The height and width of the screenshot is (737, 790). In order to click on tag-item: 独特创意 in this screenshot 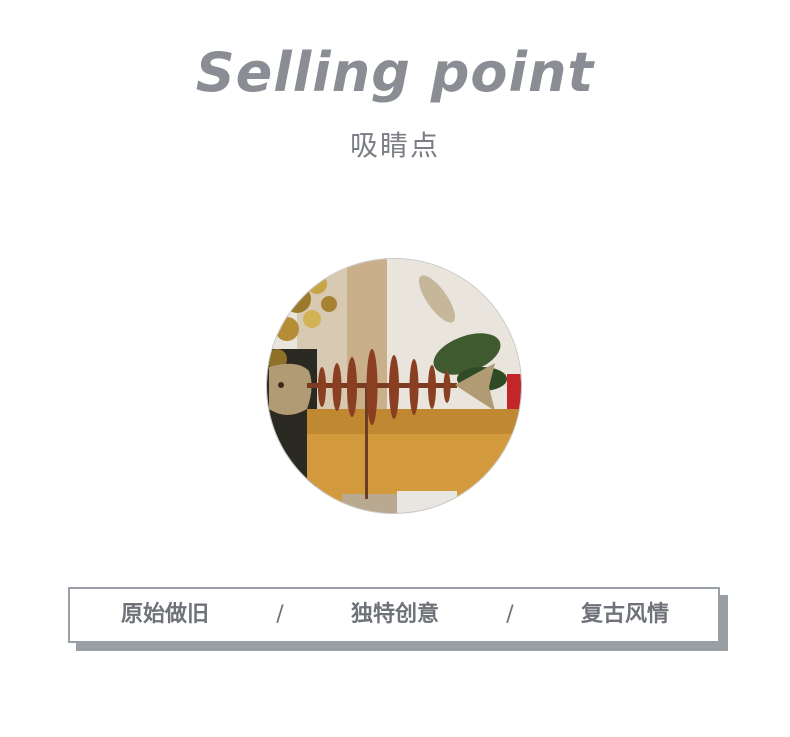, I will do `click(394, 614)`.